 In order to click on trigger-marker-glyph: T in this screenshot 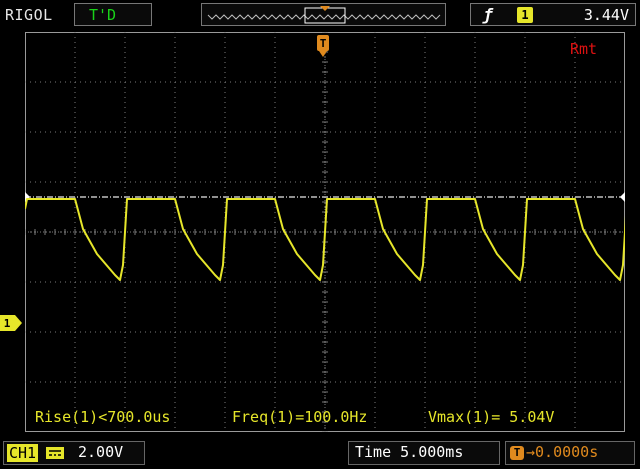, I will do `click(323, 43)`.